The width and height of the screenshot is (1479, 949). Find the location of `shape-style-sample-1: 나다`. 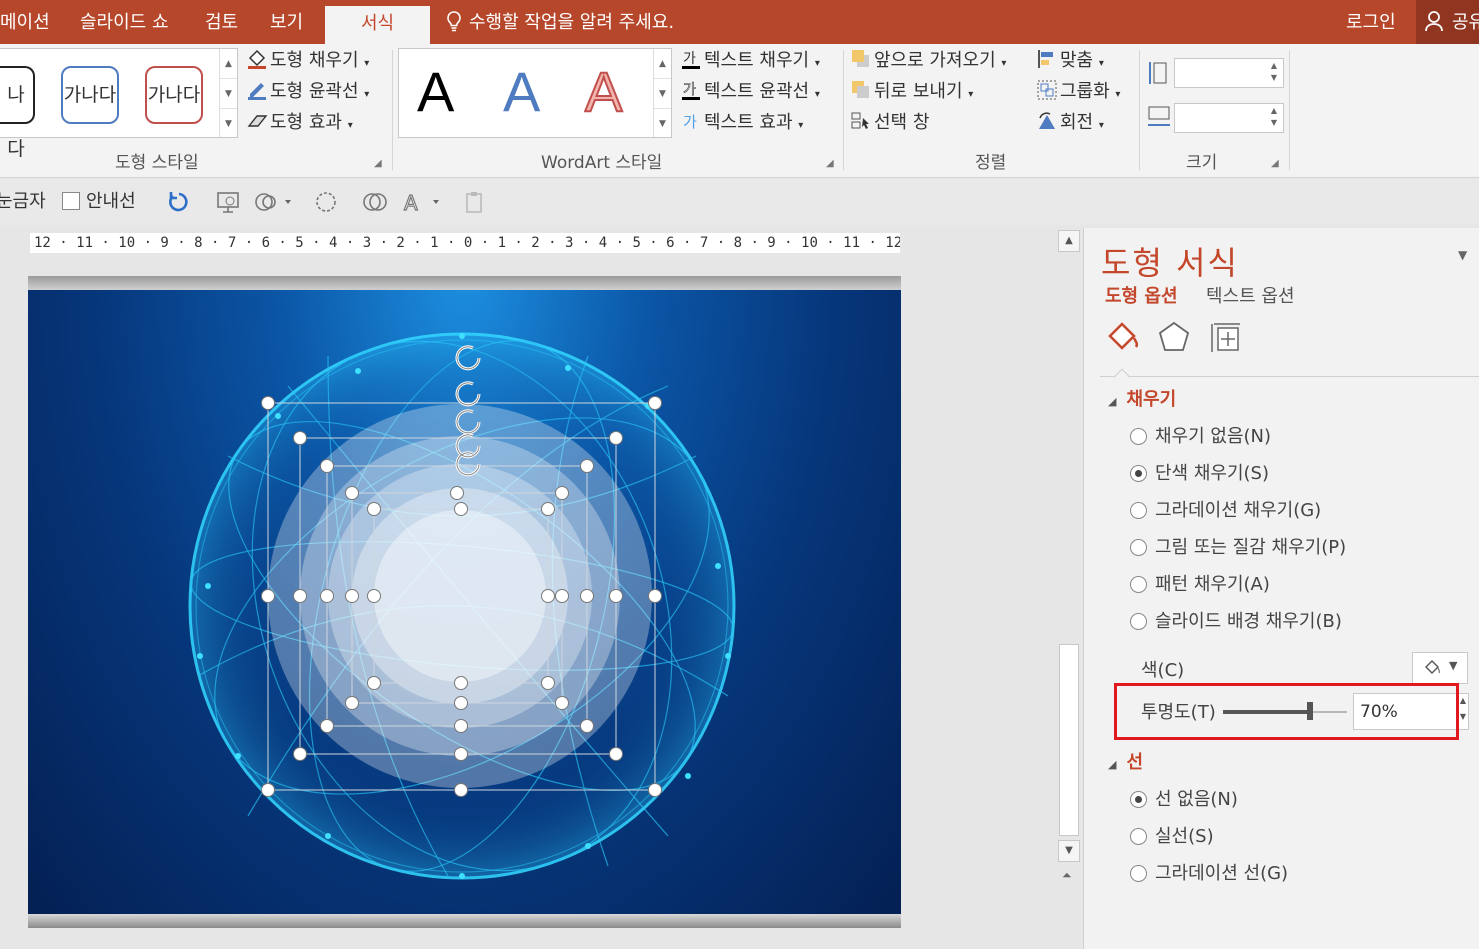

shape-style-sample-1: 나다 is located at coordinates (17, 113).